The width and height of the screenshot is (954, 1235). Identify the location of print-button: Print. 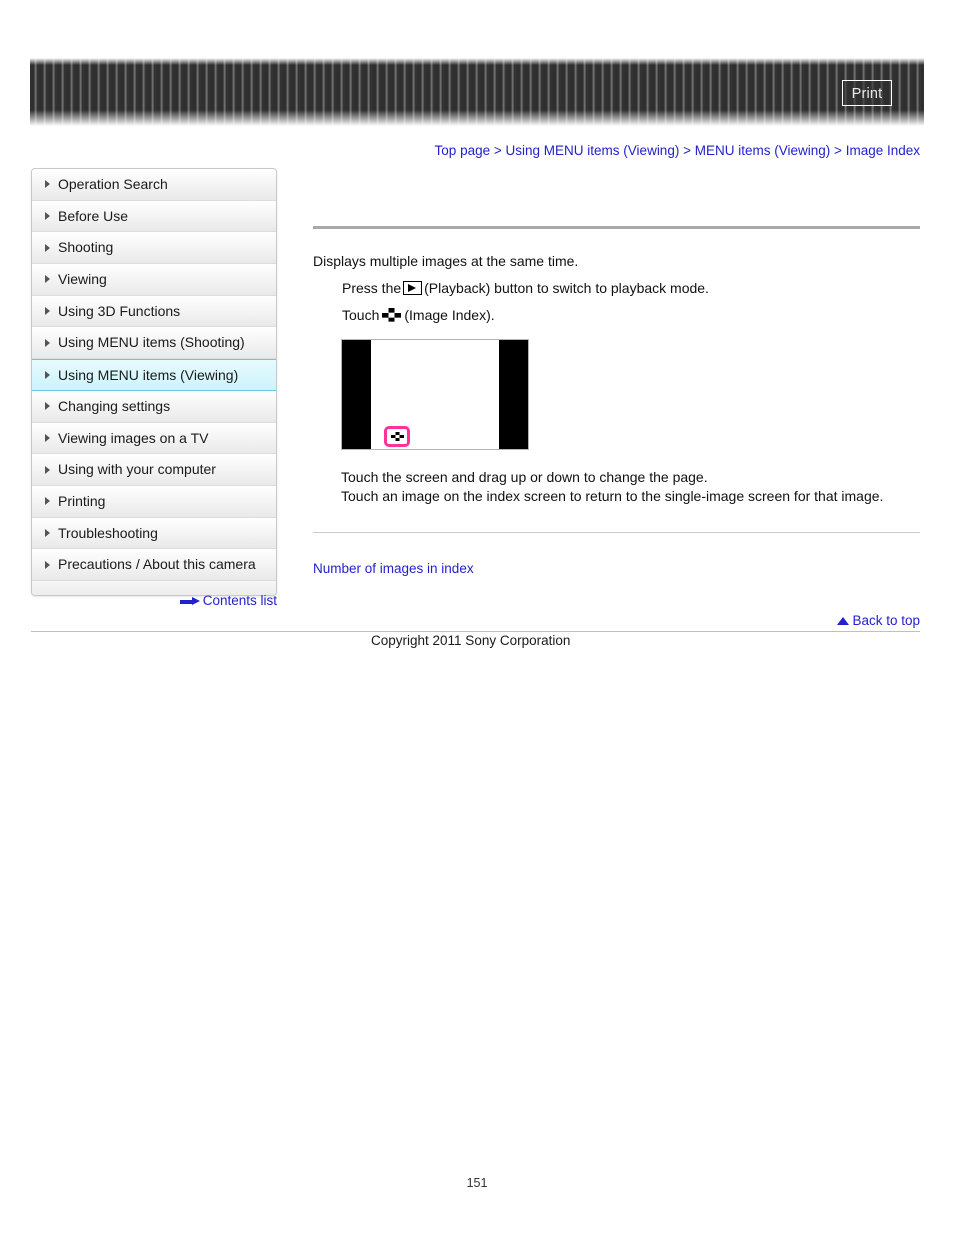
(867, 93).